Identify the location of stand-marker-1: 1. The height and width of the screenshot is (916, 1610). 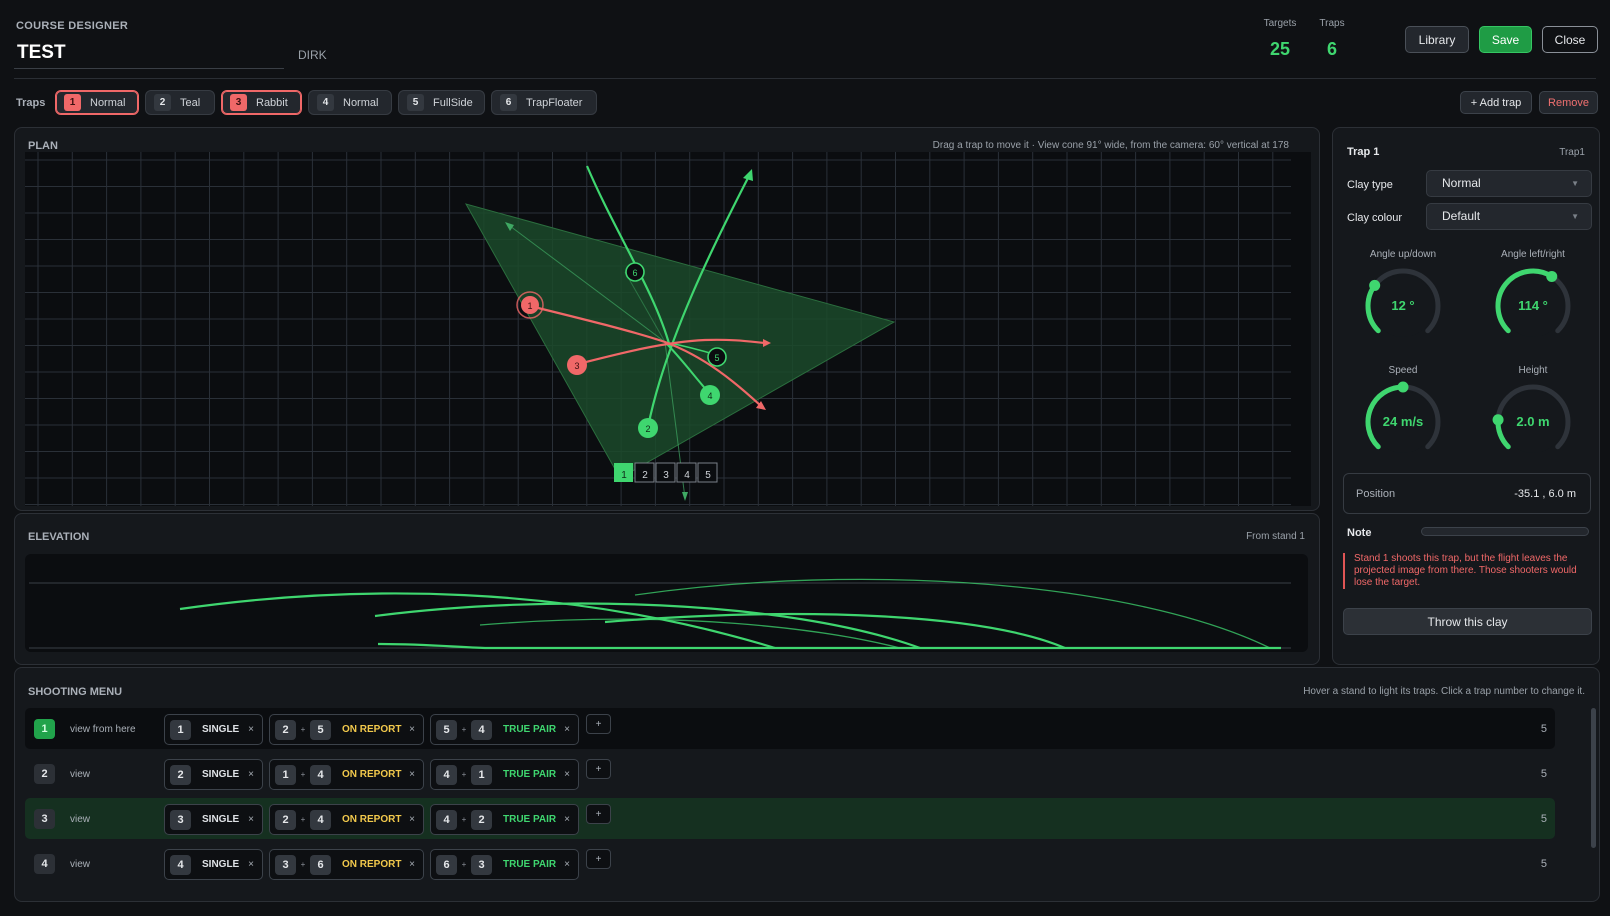
(623, 472).